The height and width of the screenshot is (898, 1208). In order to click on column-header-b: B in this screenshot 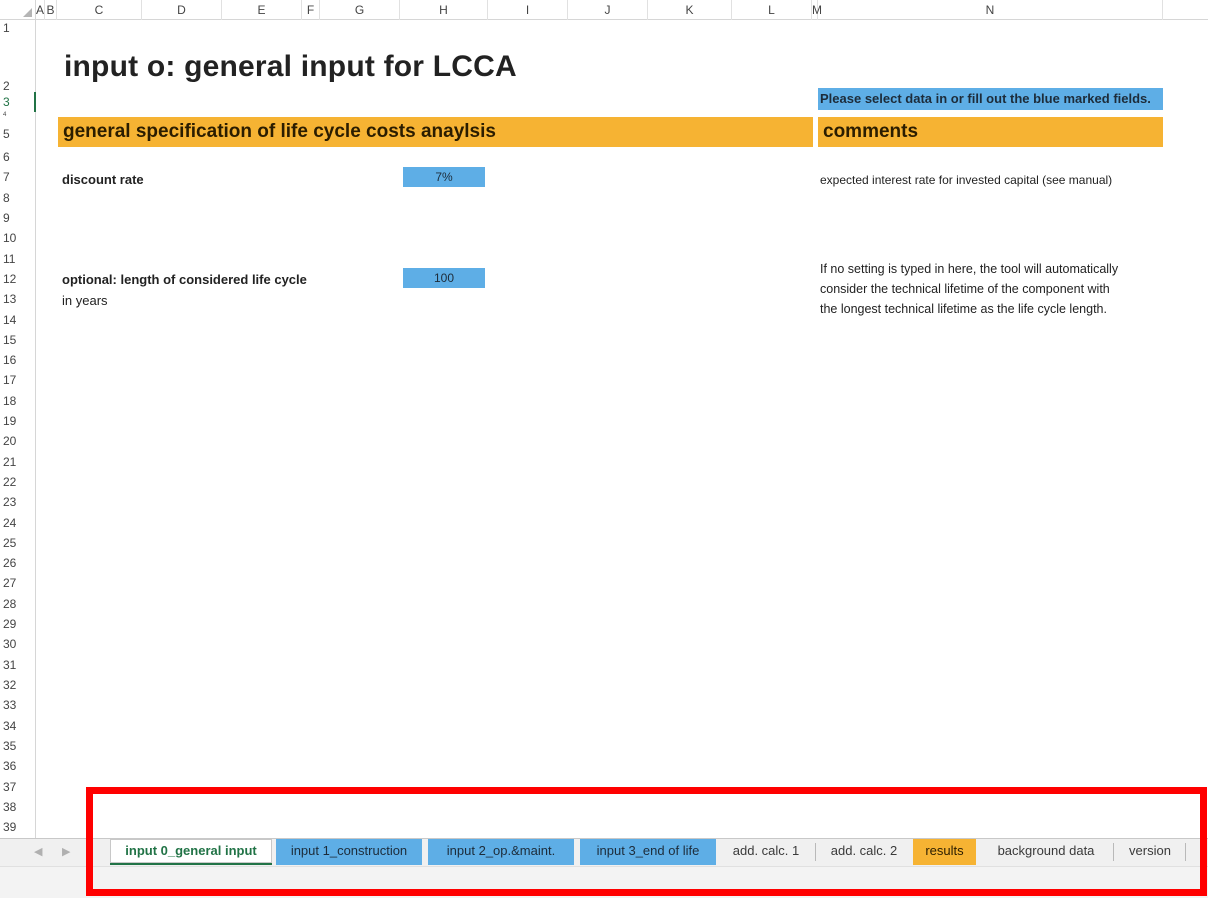, I will do `click(51, 10)`.